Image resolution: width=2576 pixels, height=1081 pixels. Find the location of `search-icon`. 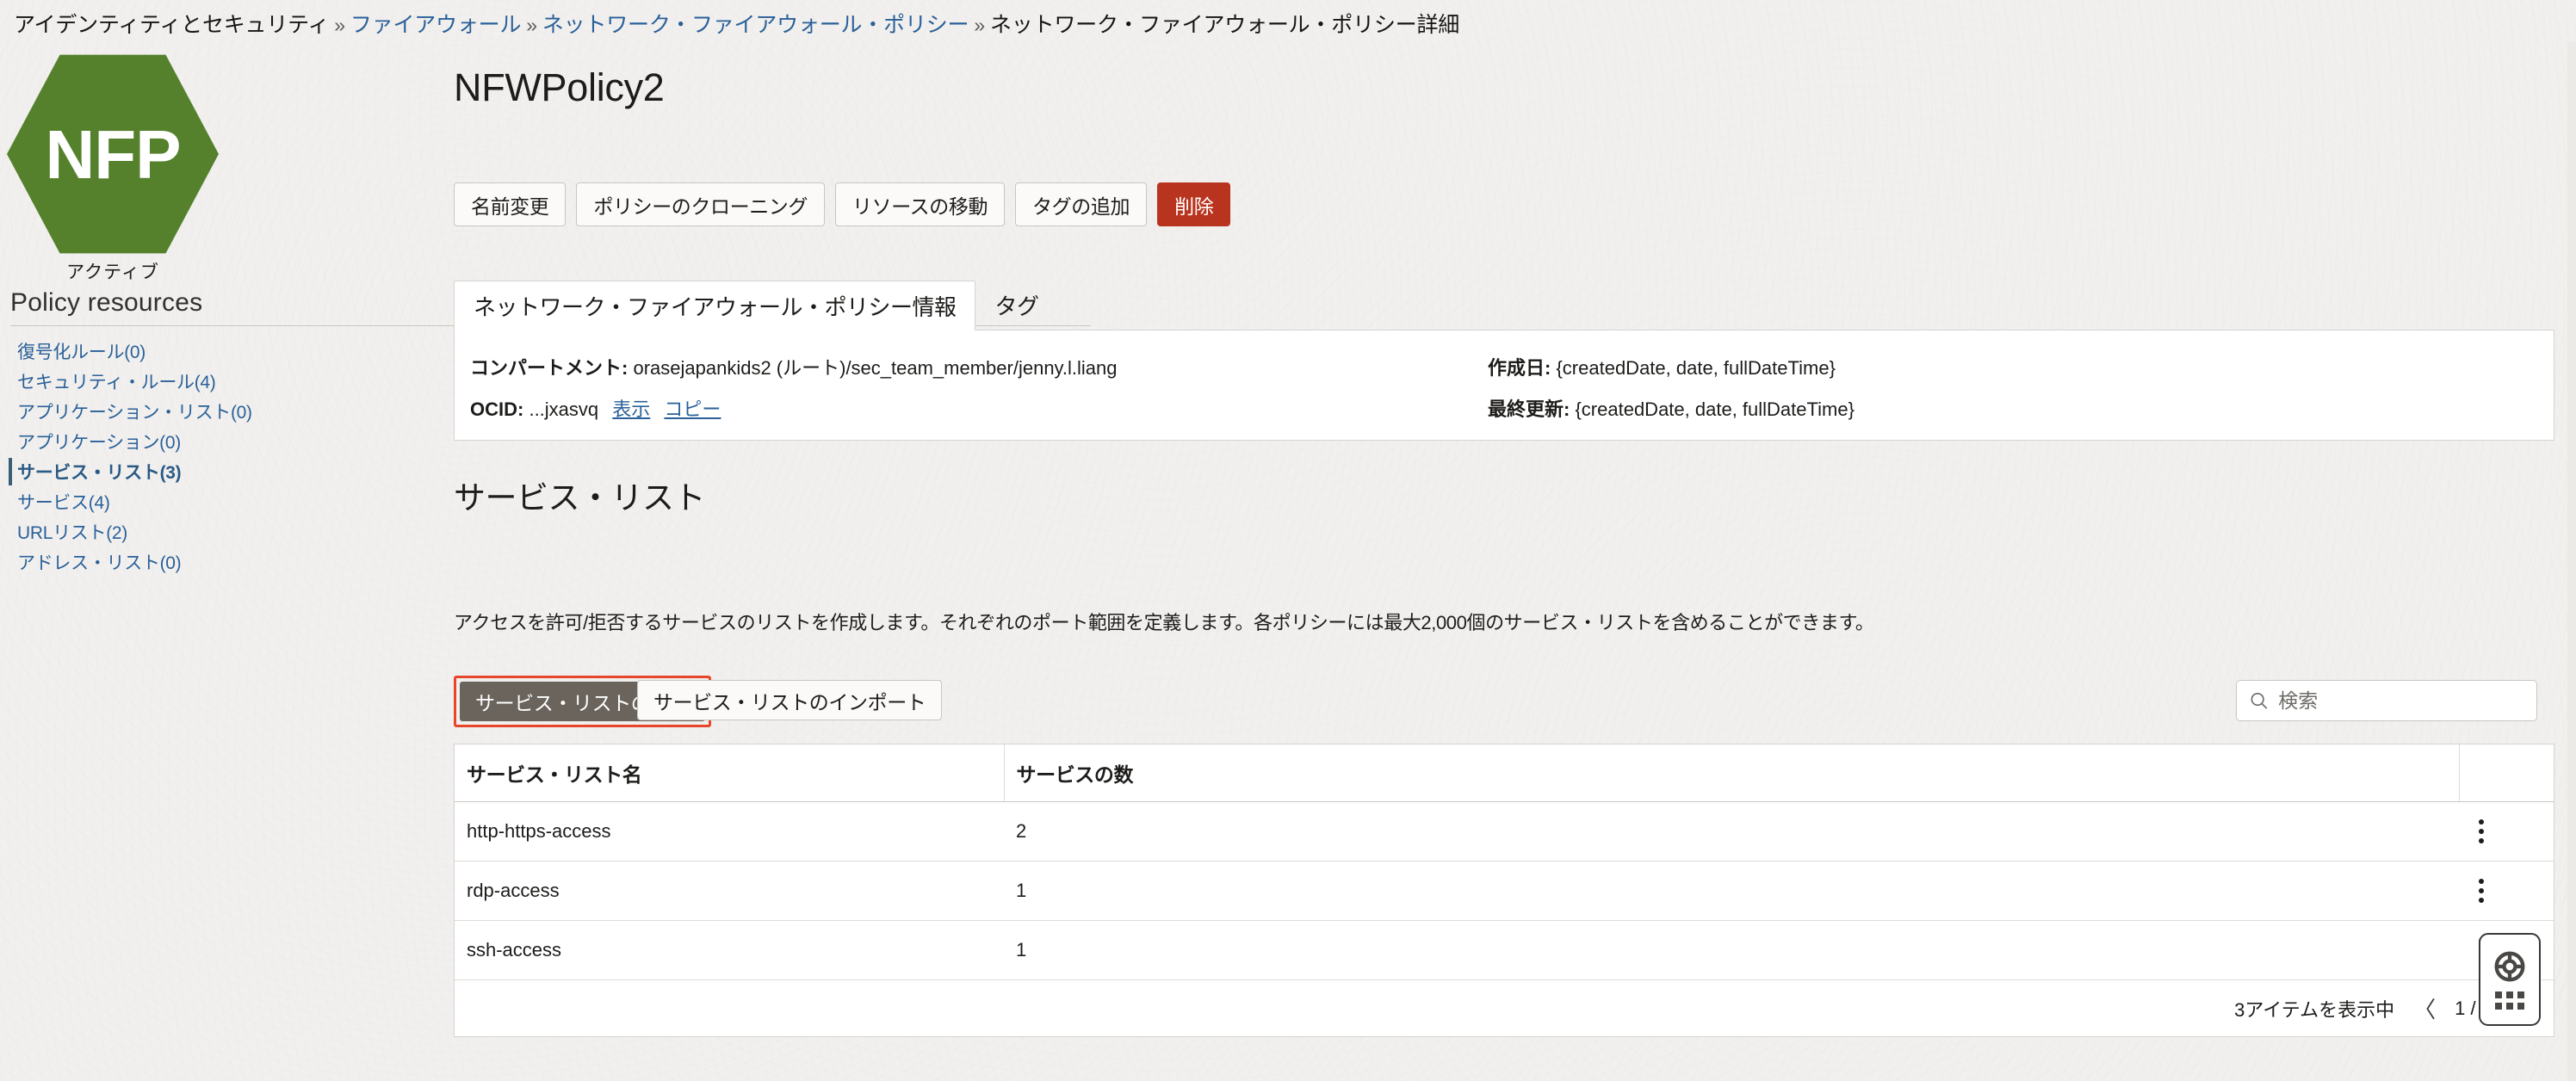

search-icon is located at coordinates (2260, 700).